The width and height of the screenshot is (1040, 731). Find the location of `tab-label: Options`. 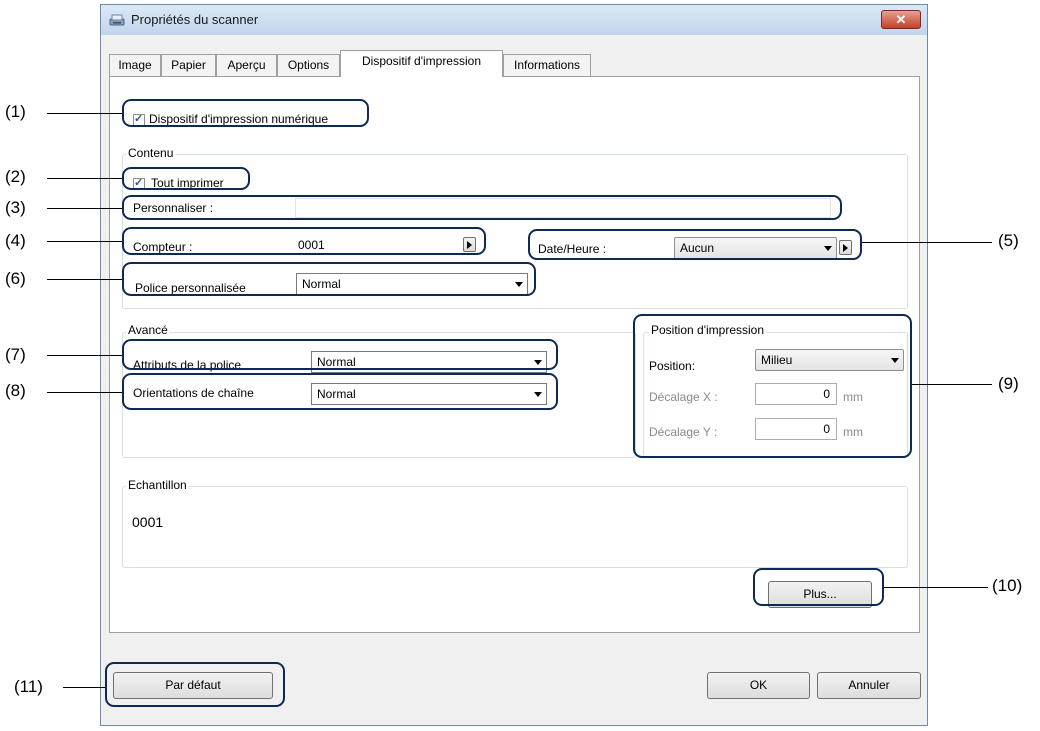

tab-label: Options is located at coordinates (308, 65).